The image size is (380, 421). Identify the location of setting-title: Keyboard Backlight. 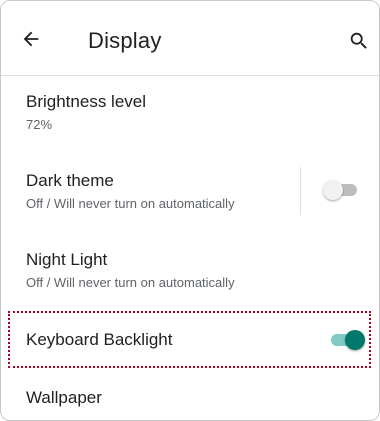
(99, 339).